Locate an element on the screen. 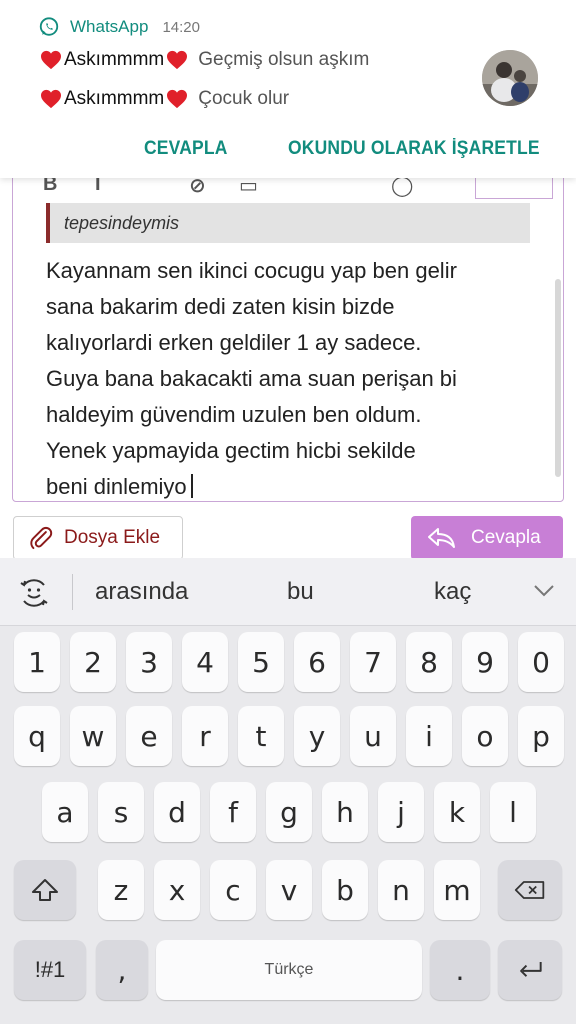 The image size is (576, 1024). emoji-icon is located at coordinates (34, 593).